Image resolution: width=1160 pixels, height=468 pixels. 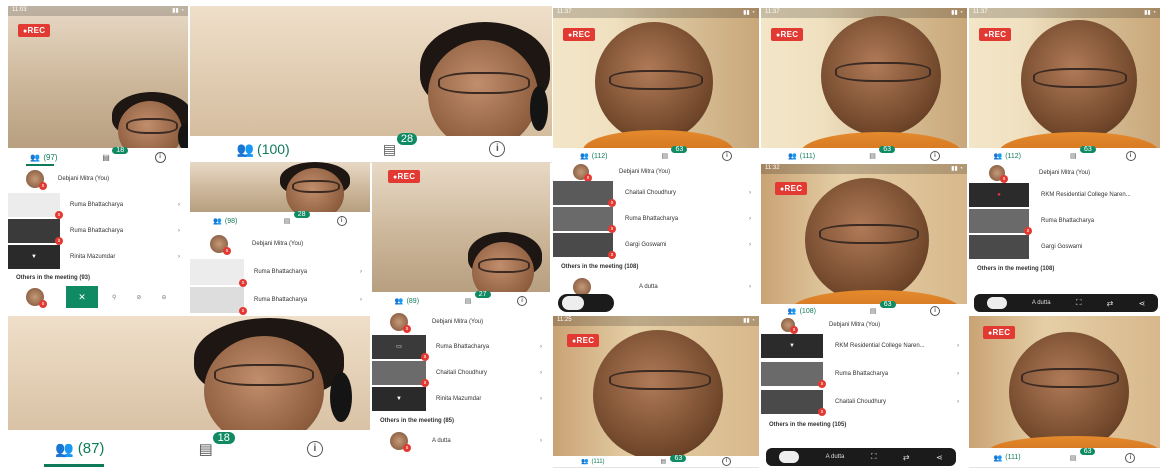 What do you see at coordinates (656, 13) in the screenshot?
I see `status-bar: 11:37 ▮▮ ◔` at bounding box center [656, 13].